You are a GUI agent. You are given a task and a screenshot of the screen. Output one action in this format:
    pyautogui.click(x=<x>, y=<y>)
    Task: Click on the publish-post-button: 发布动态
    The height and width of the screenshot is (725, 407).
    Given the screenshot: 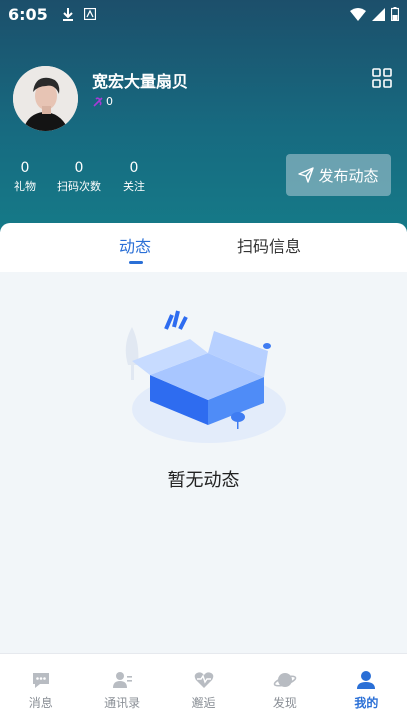 What is the action you would take?
    pyautogui.click(x=338, y=175)
    